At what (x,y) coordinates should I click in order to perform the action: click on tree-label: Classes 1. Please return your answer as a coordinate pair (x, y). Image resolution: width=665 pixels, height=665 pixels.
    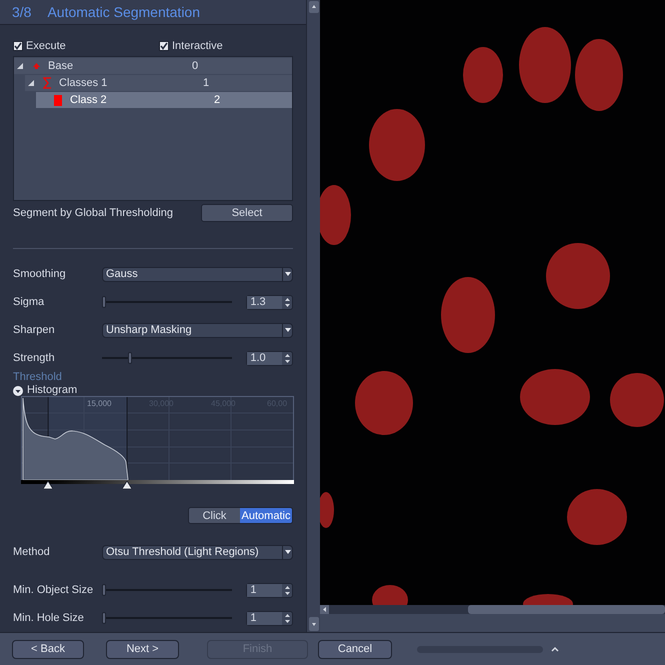
    Looking at the image, I should click on (83, 83).